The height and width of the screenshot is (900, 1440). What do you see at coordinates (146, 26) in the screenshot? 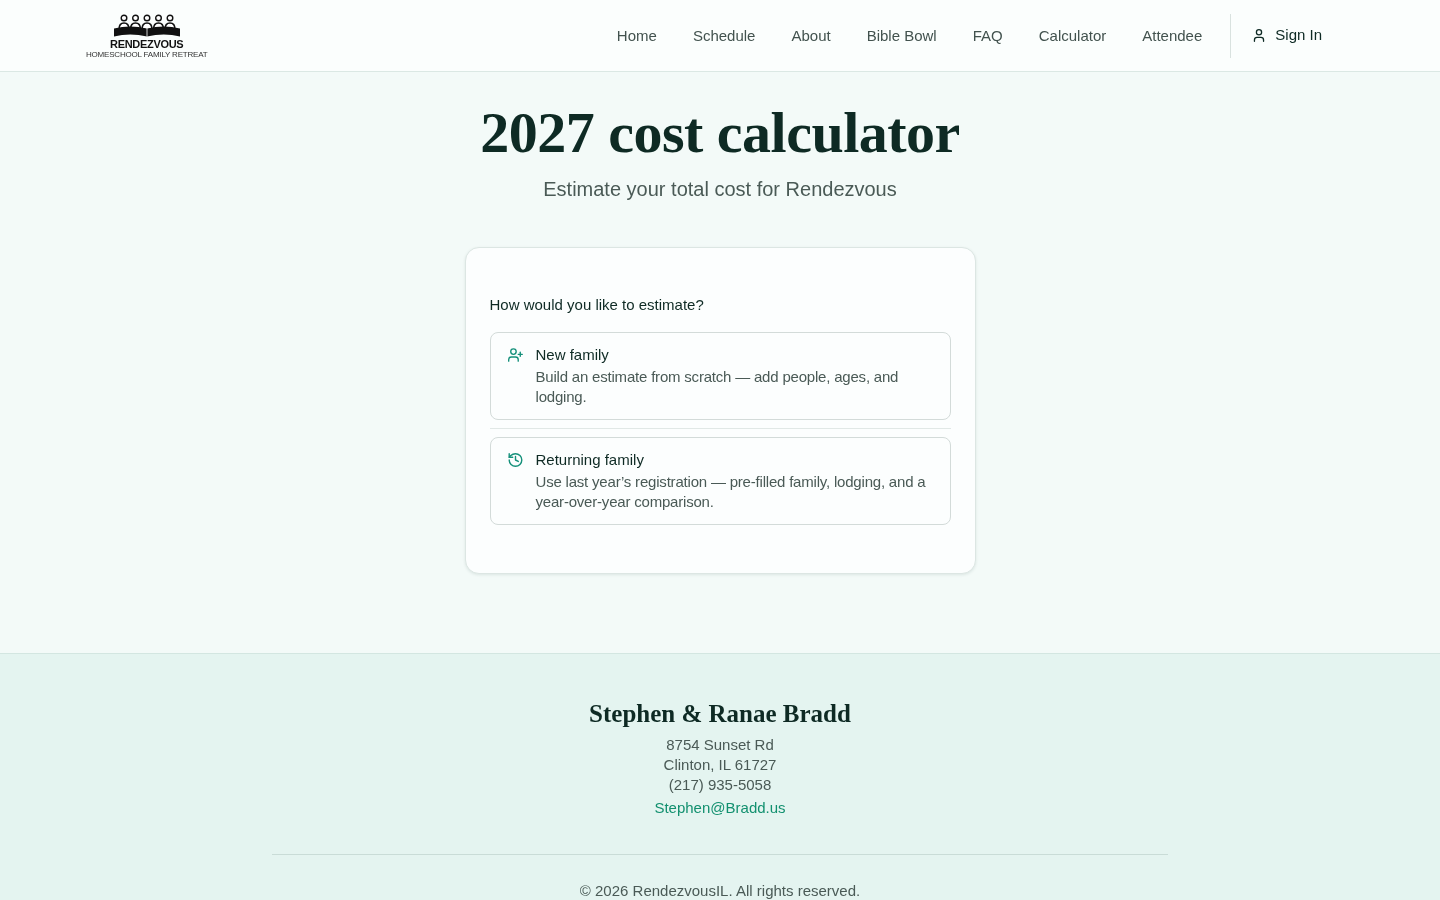
I see `people-book-icon` at bounding box center [146, 26].